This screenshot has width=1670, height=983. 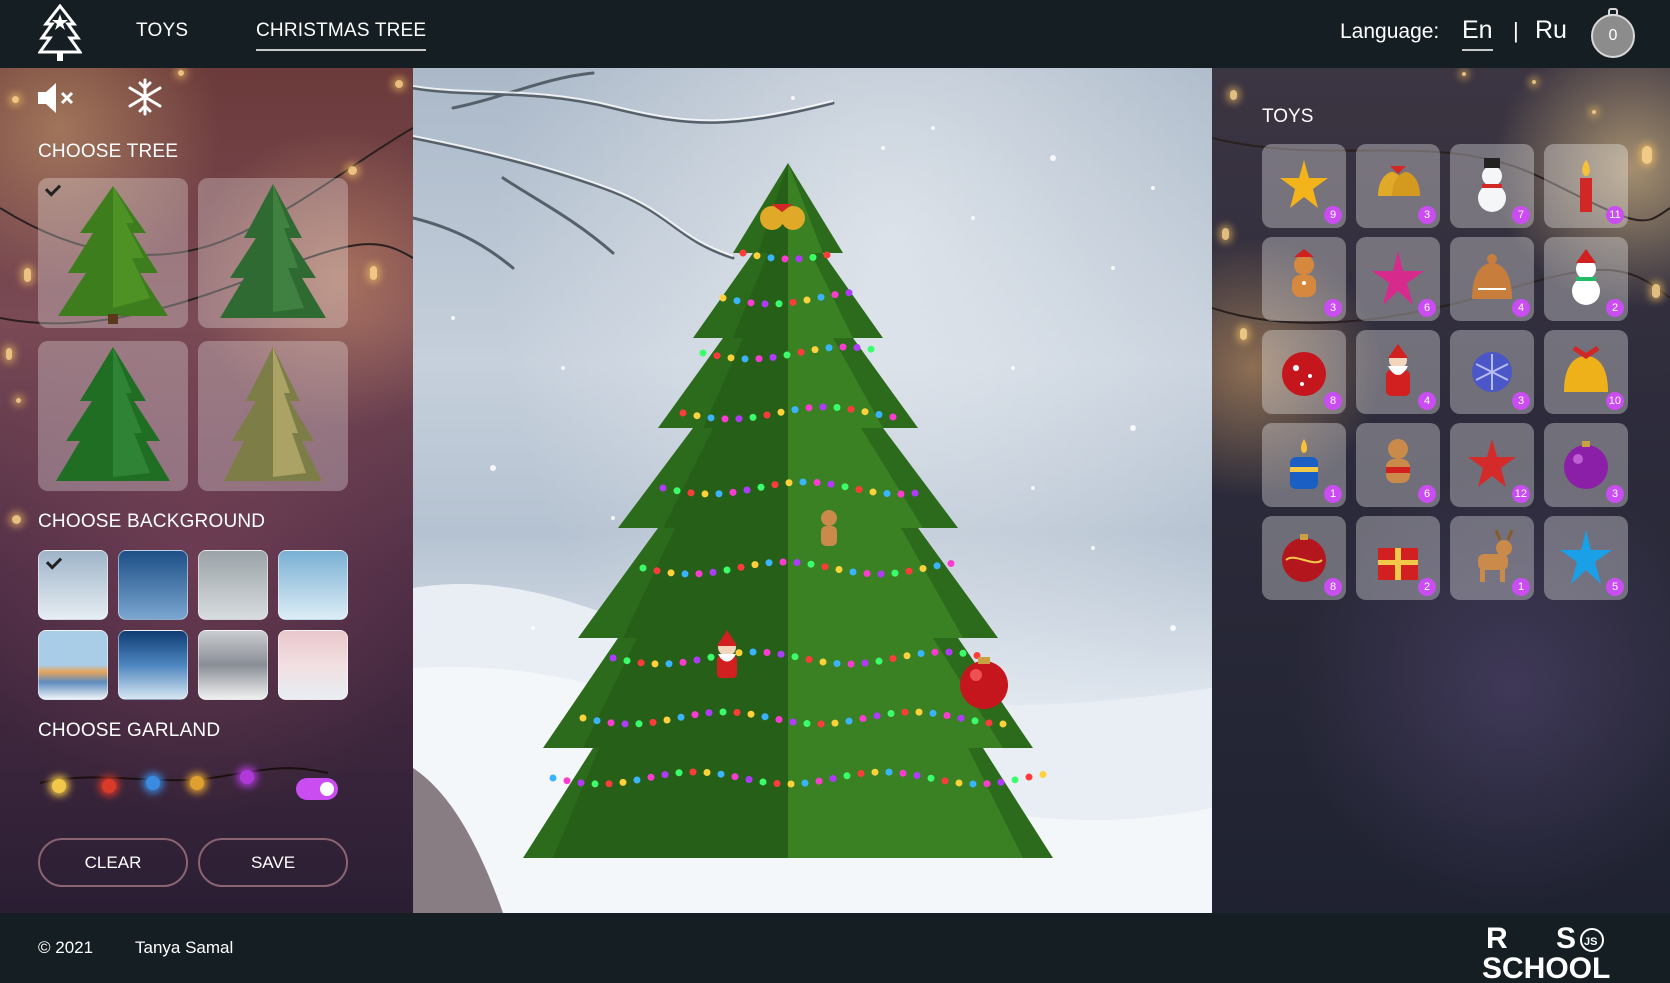 I want to click on footer: © 2021 Tanya Samal R S JS SCHOOL, so click(x=835, y=948).